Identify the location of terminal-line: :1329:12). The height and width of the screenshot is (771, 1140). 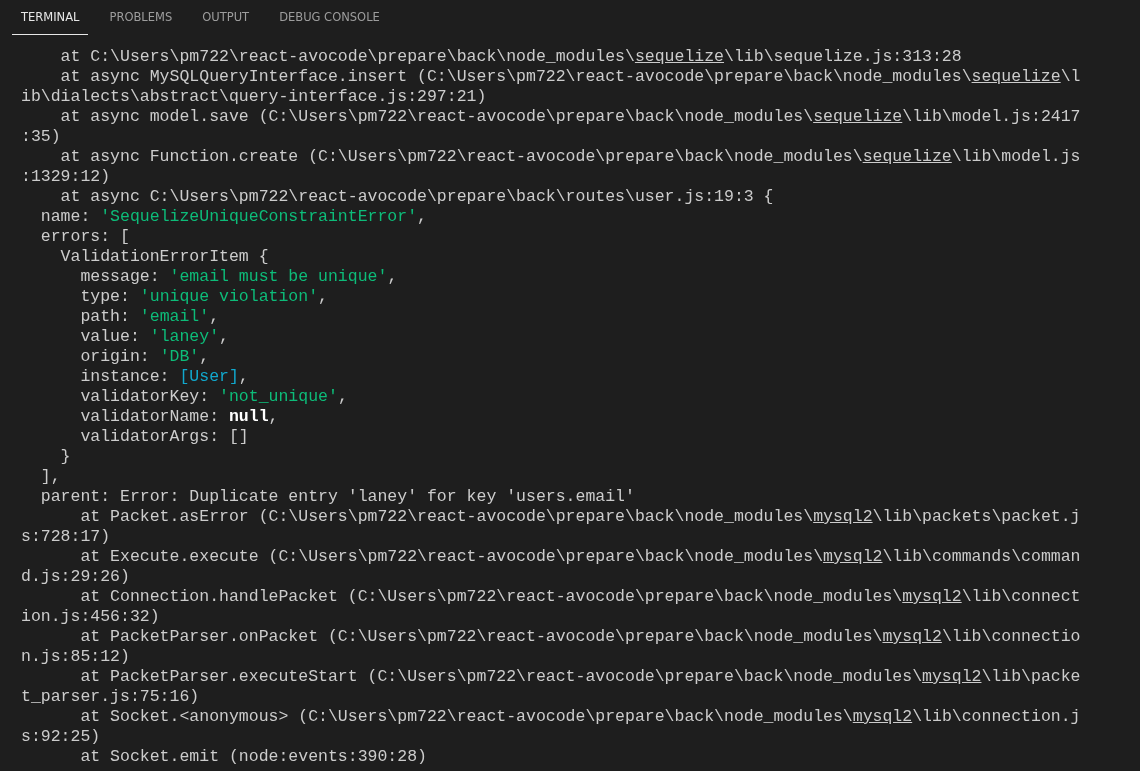
(66, 177).